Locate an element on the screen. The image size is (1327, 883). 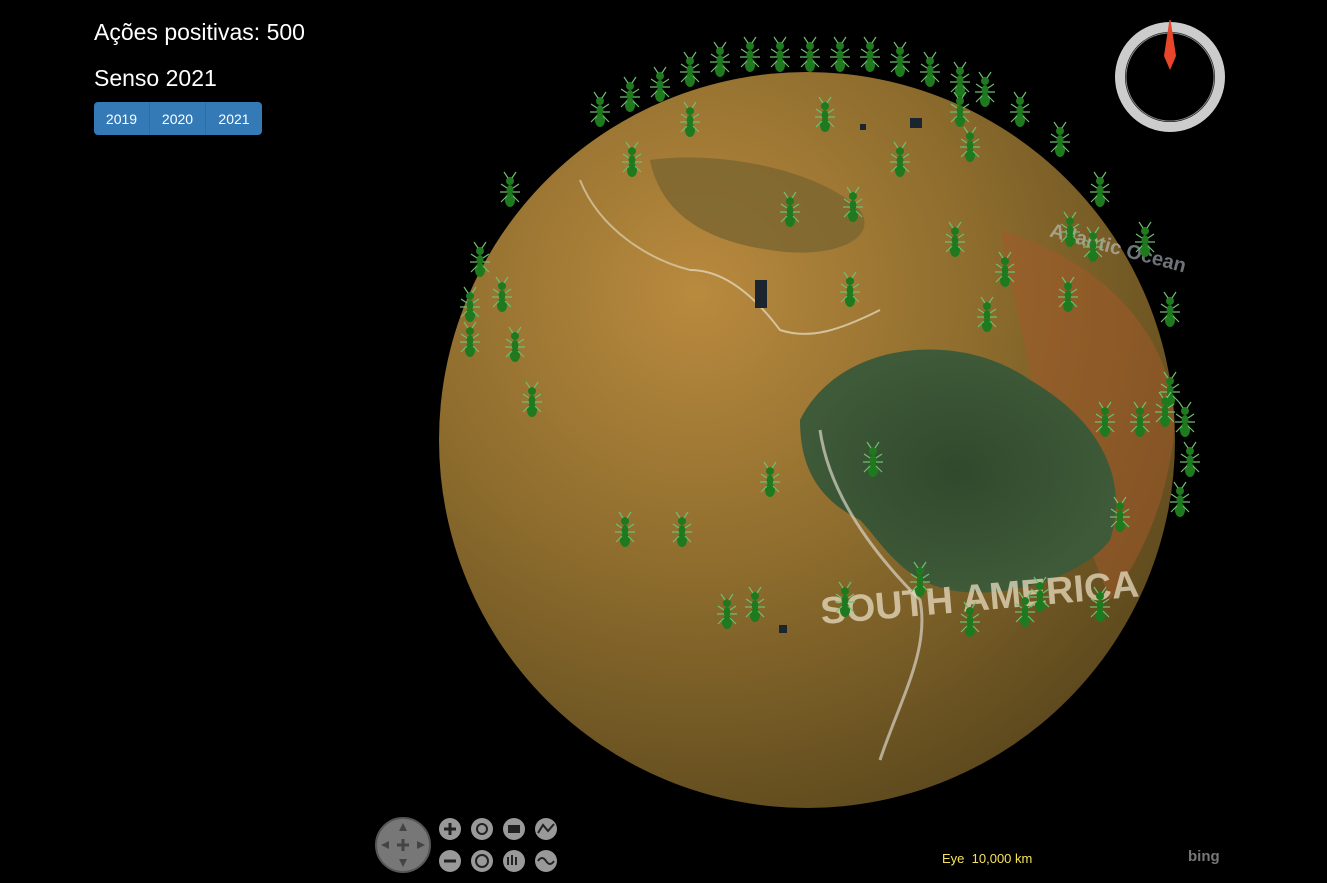
zoom-out-icon is located at coordinates (450, 861).